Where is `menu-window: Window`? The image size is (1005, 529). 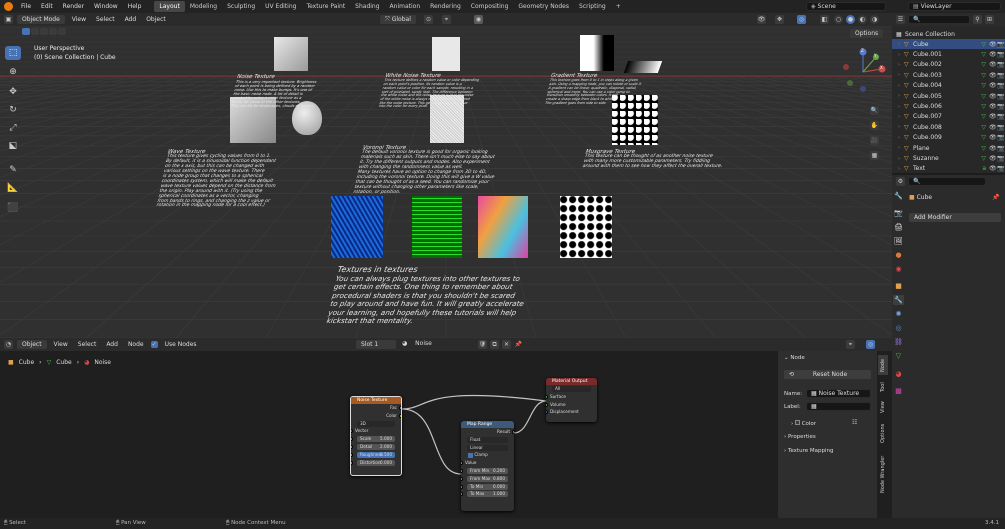
menu-window: Window is located at coordinates (106, 6).